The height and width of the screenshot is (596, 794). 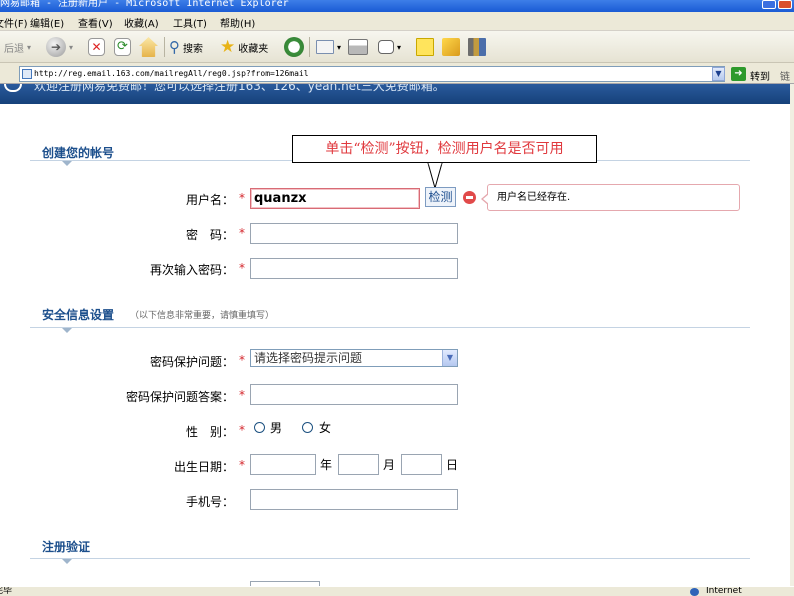 I want to click on forward-dropdown-icon: ▾, so click(x=71, y=47).